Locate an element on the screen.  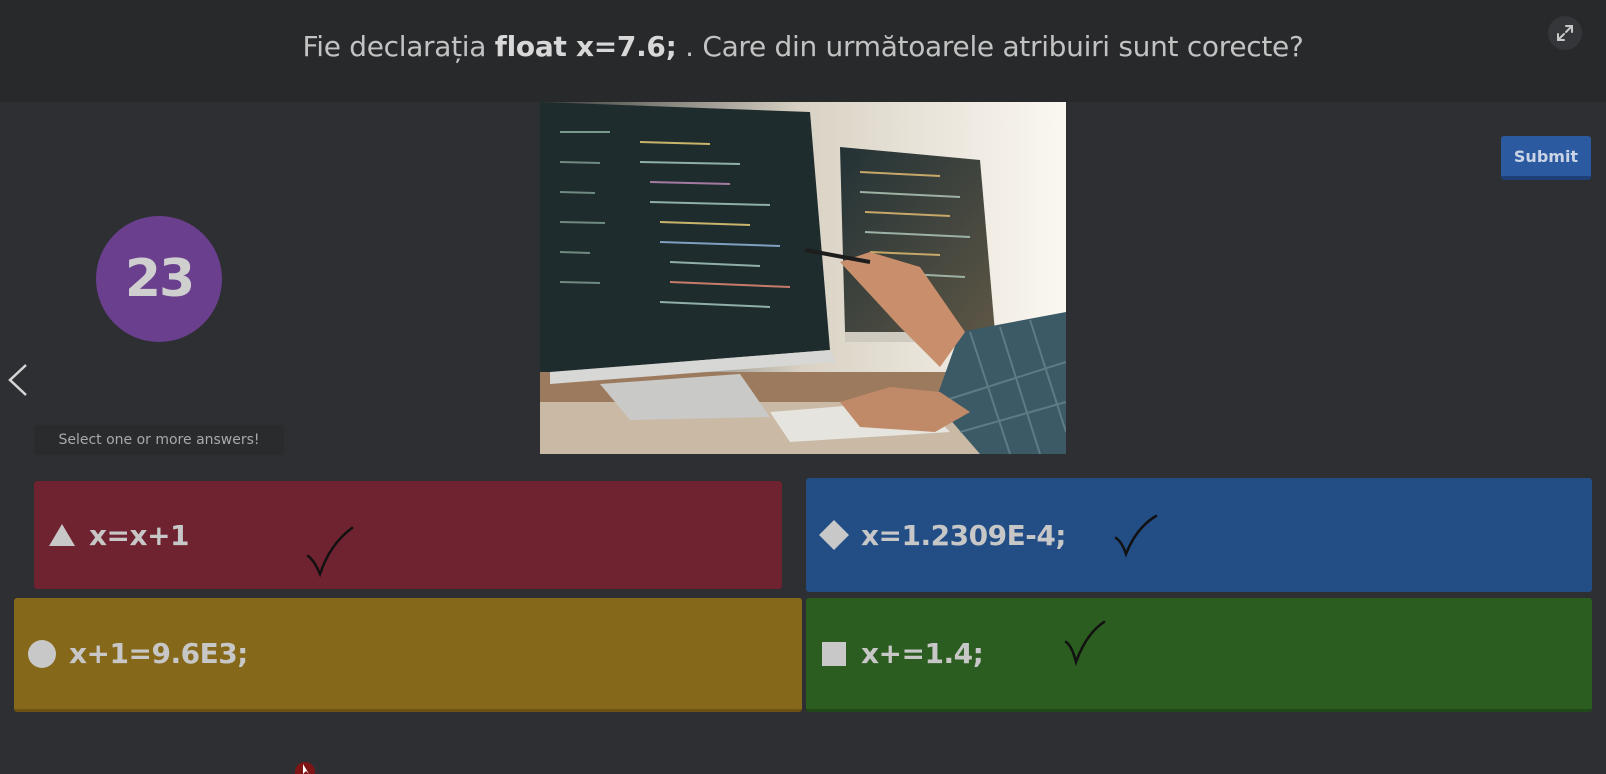
expand-icon is located at coordinates (1565, 33).